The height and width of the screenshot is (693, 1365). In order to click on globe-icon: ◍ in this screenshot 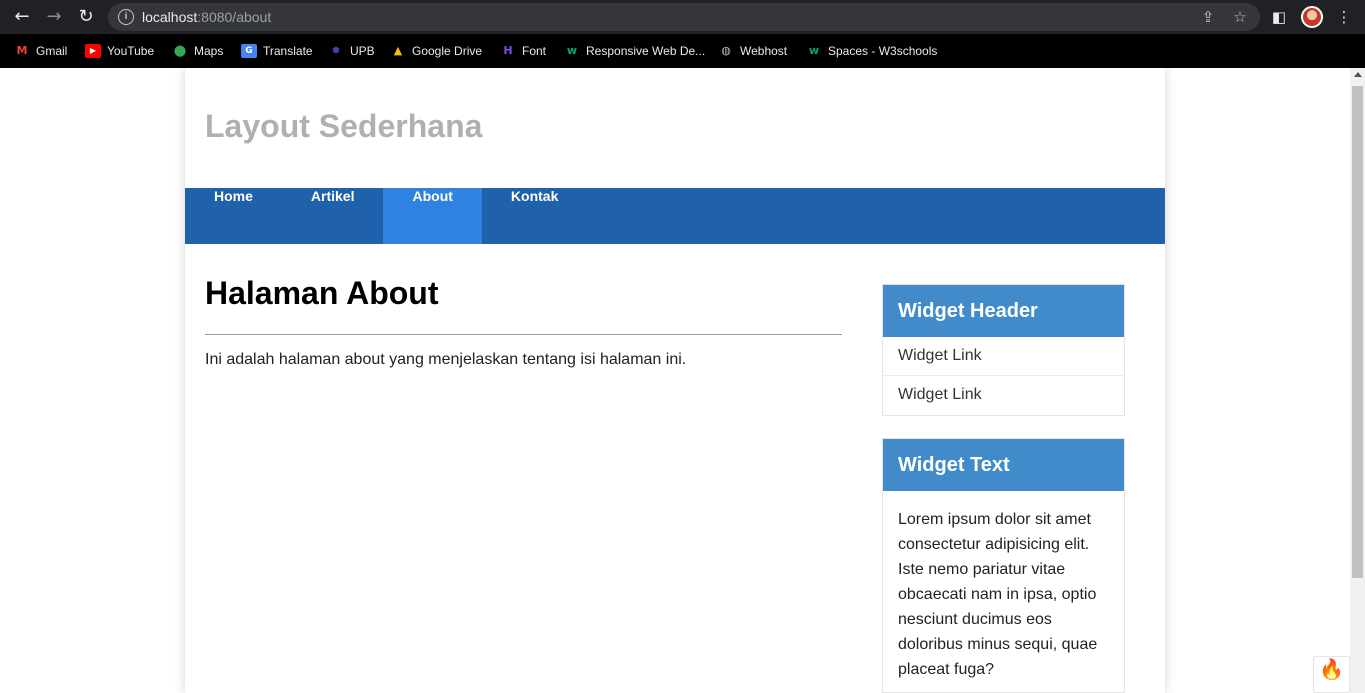, I will do `click(726, 50)`.